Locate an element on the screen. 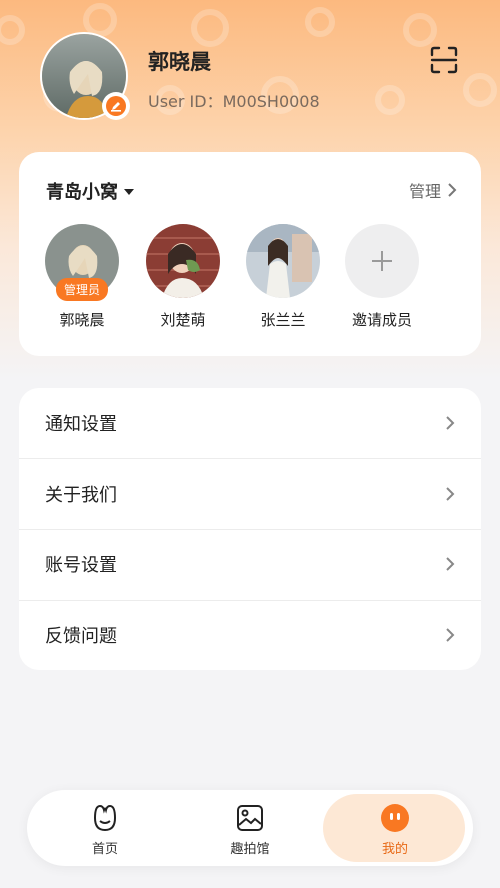  menu-item-about-us: 关于我们 is located at coordinates (250, 494).